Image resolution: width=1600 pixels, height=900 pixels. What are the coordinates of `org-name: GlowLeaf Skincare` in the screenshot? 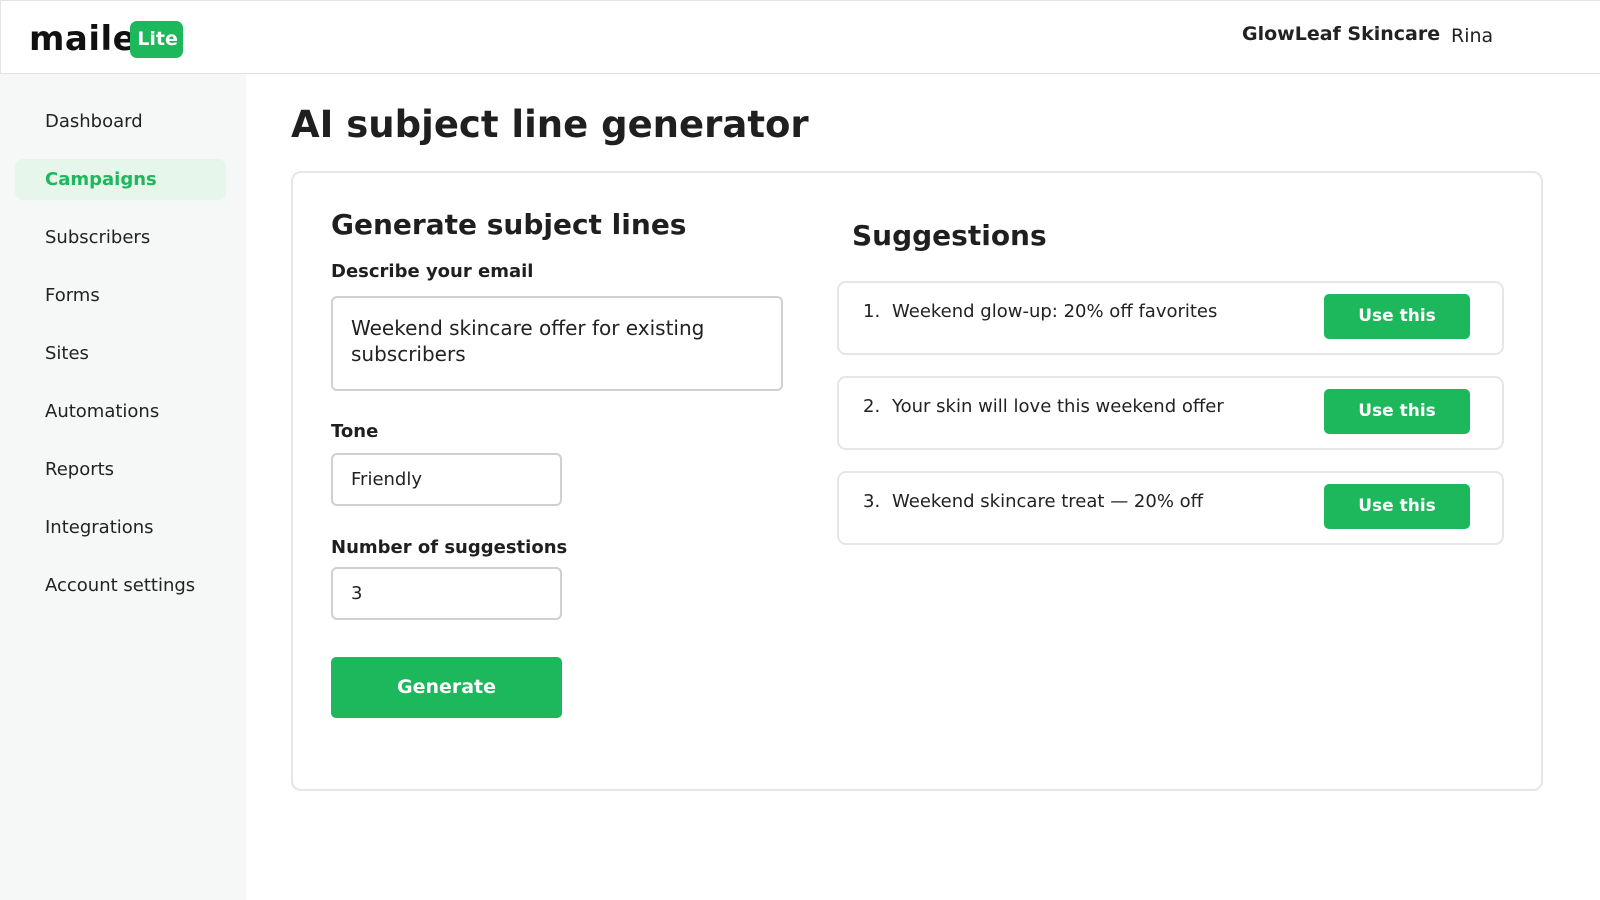 It's located at (1341, 34).